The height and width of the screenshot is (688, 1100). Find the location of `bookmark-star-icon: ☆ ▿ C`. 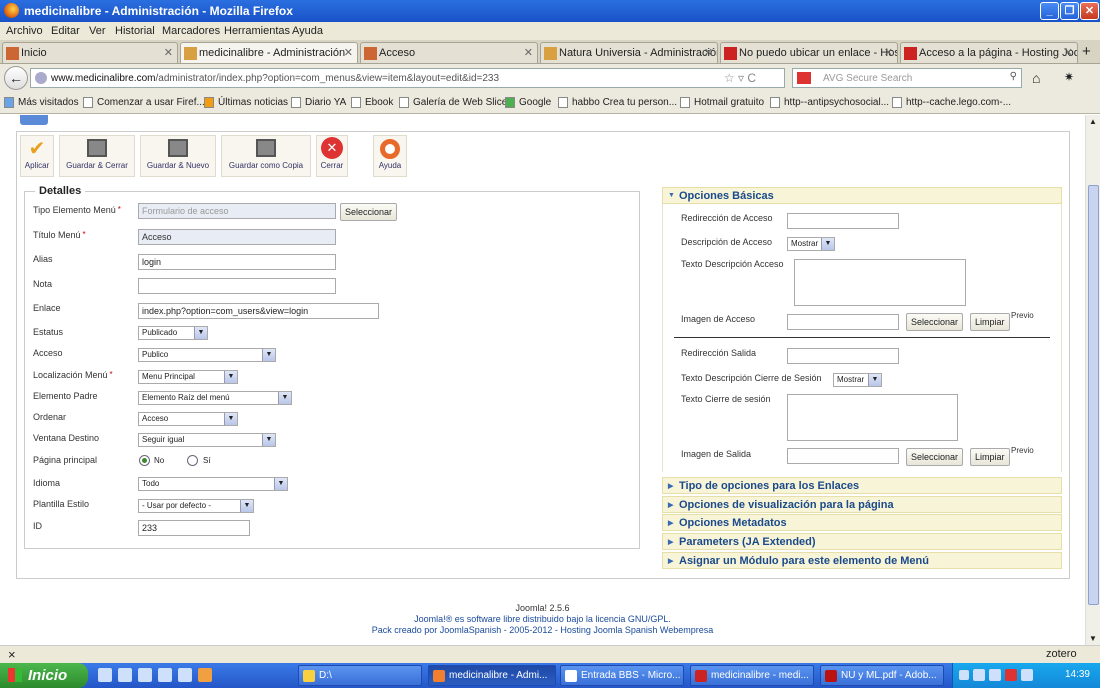

bookmark-star-icon: ☆ ▿ C is located at coordinates (740, 78).